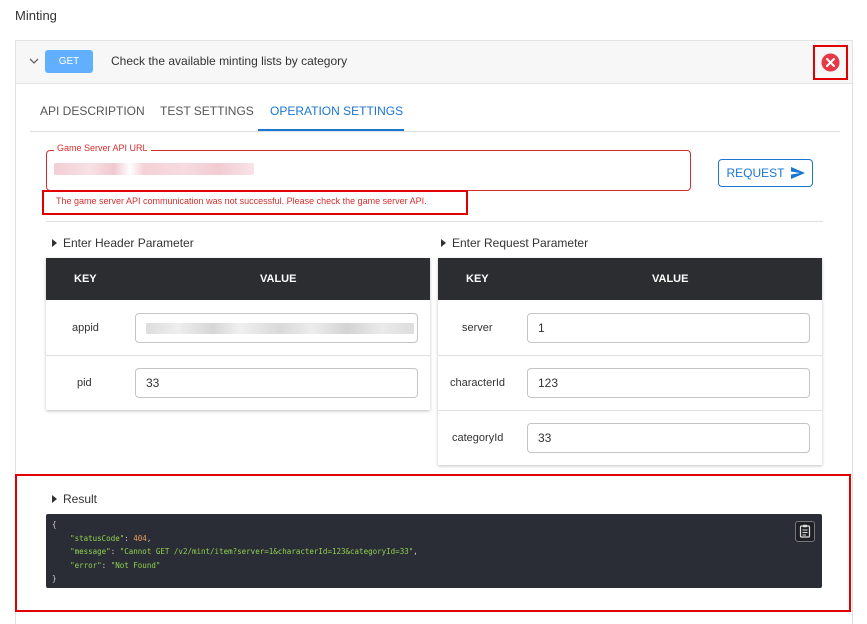 Image resolution: width=867 pixels, height=624 pixels. What do you see at coordinates (34, 61) in the screenshot?
I see `chevron-down-icon` at bounding box center [34, 61].